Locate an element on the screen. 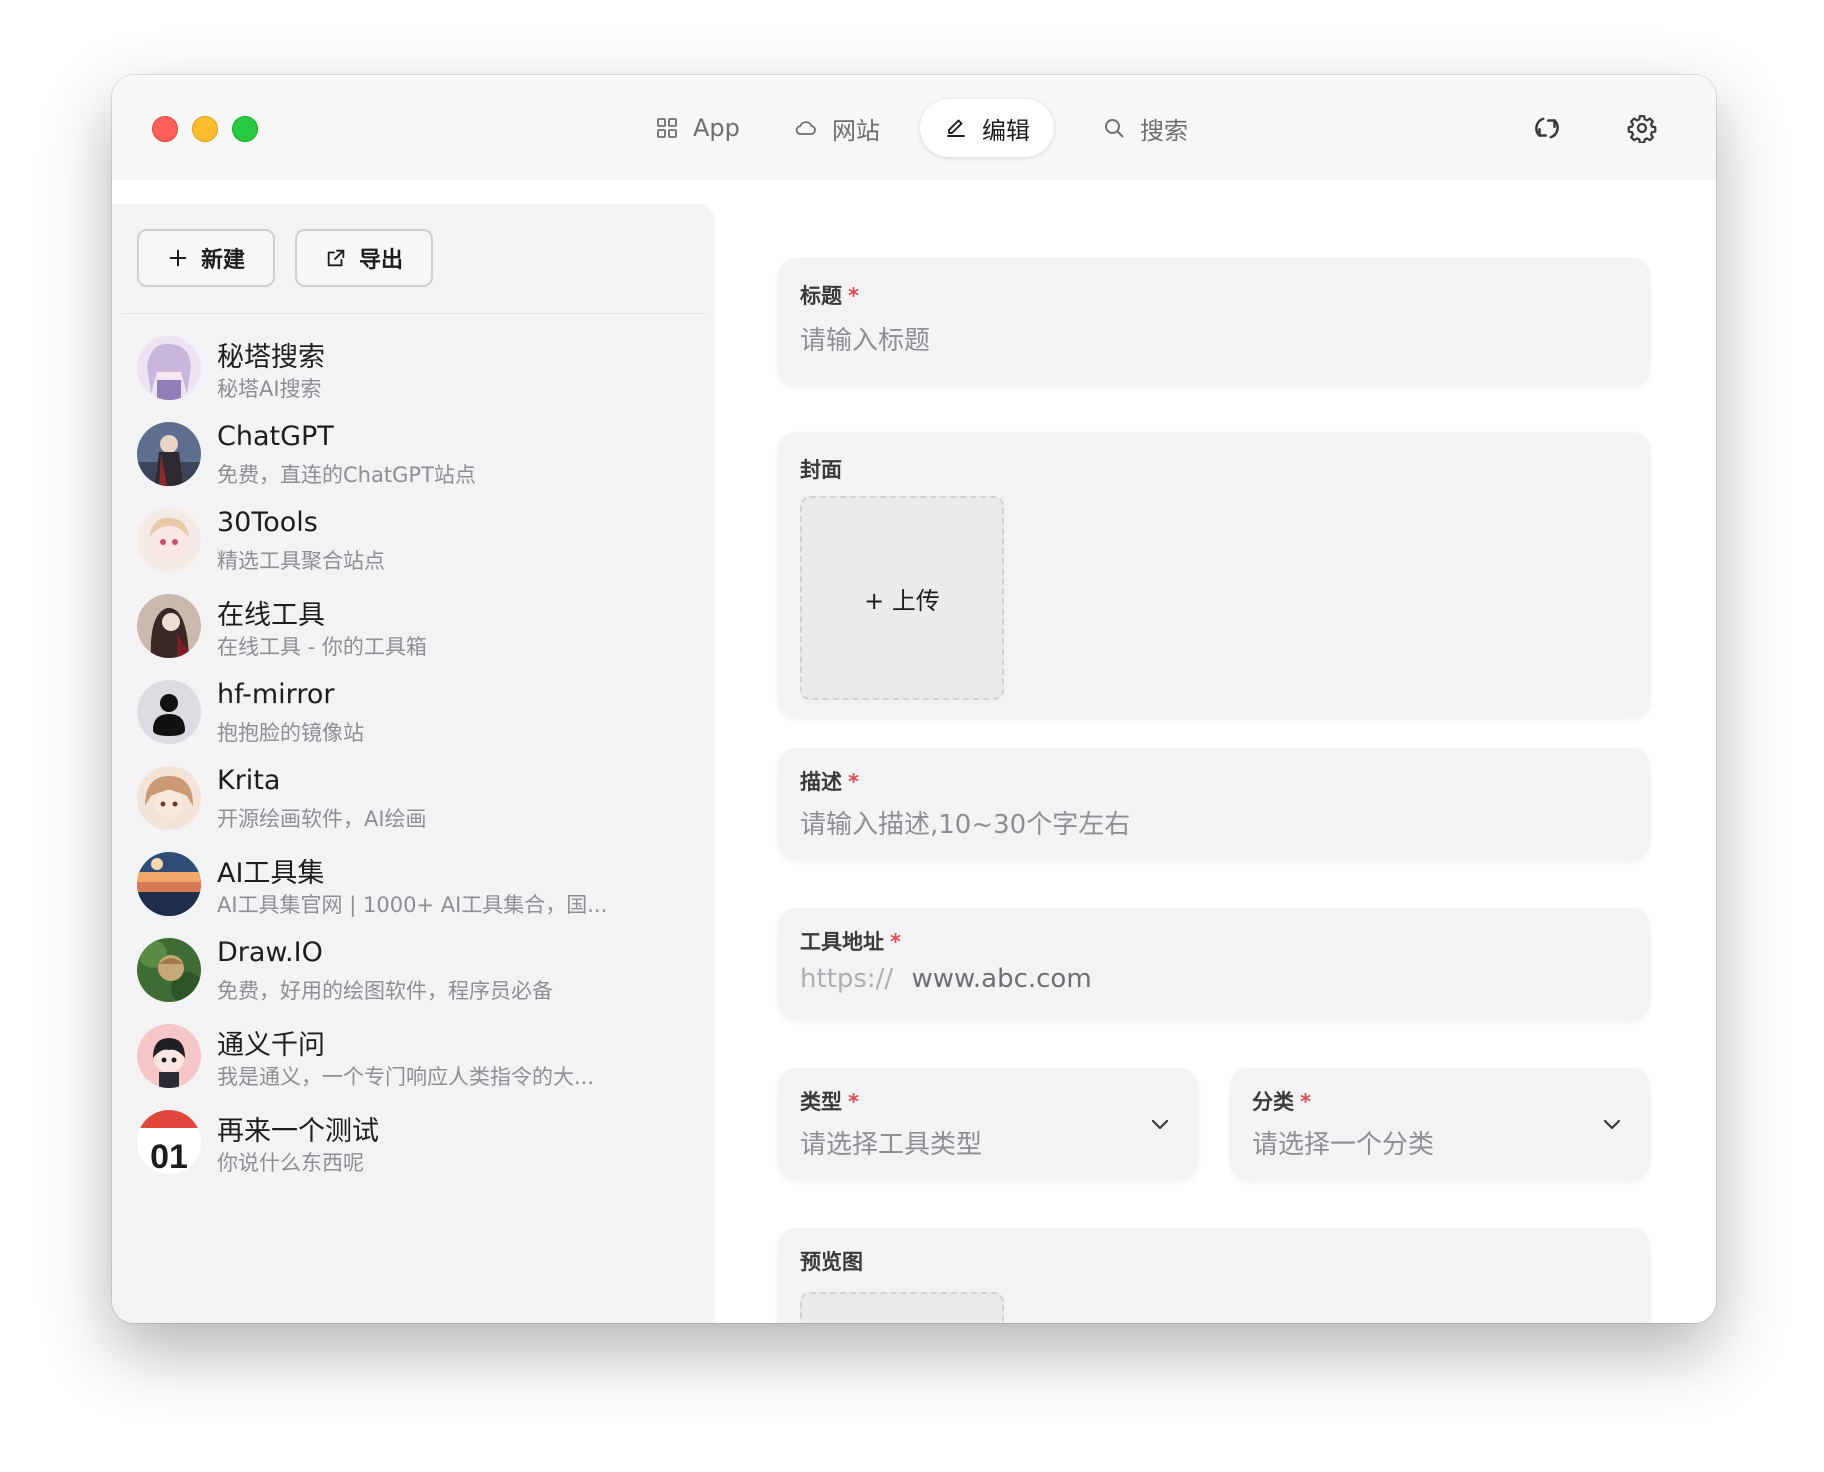 Image resolution: width=1824 pixels, height=1472 pixels. tab-app: App is located at coordinates (697, 128).